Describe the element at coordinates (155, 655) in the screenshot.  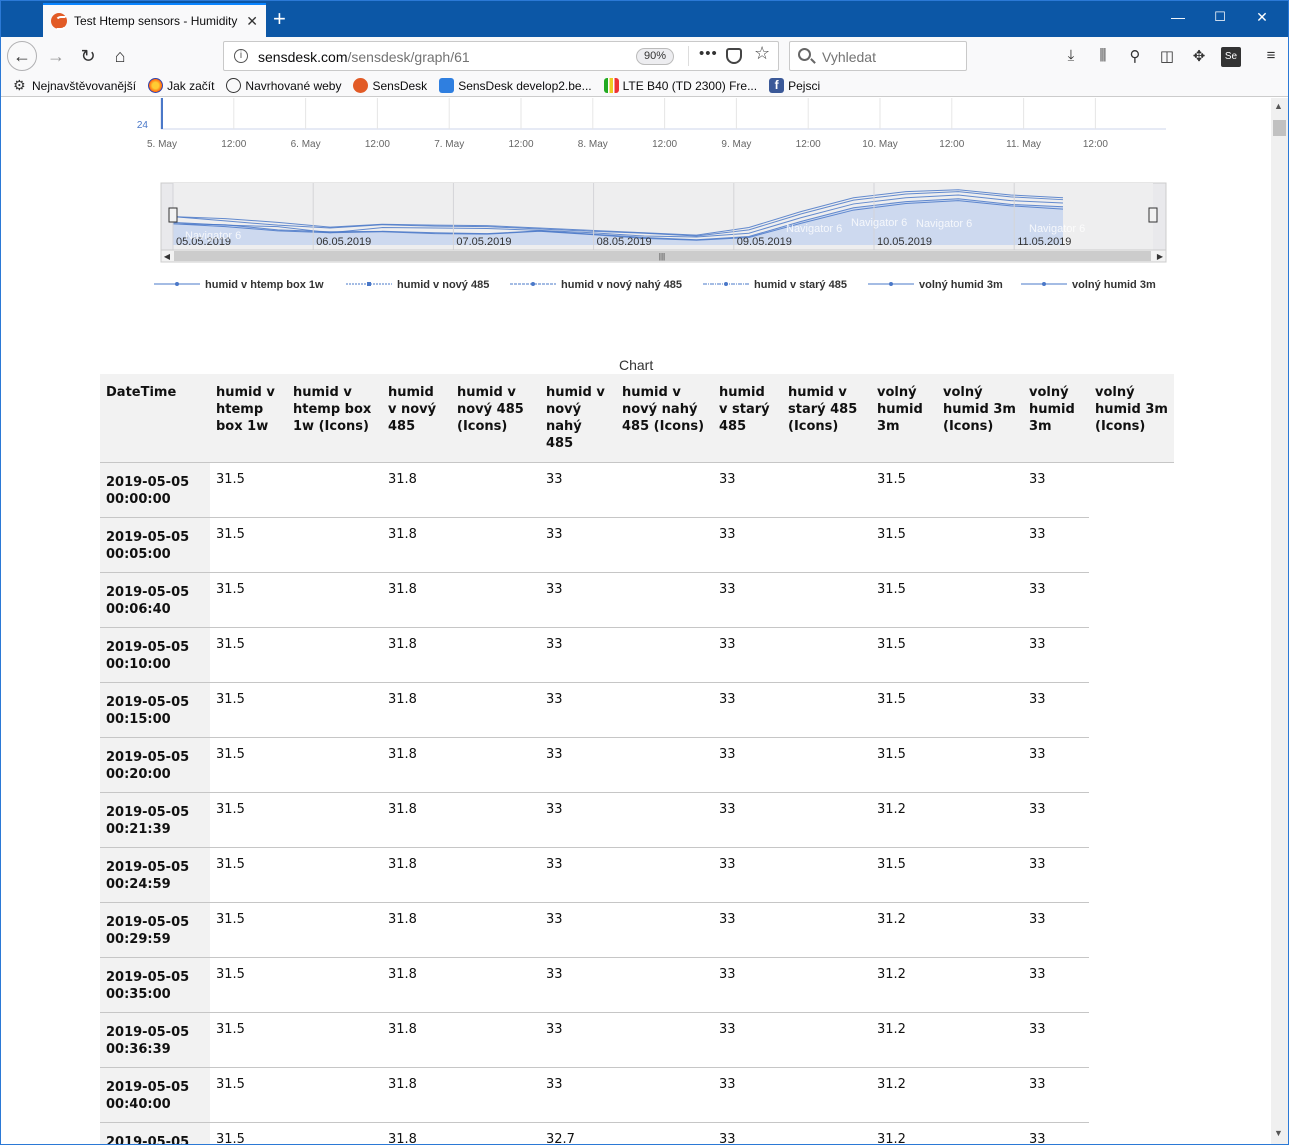
I see `datetime-cell: 2019-05-05 00:10:00` at that location.